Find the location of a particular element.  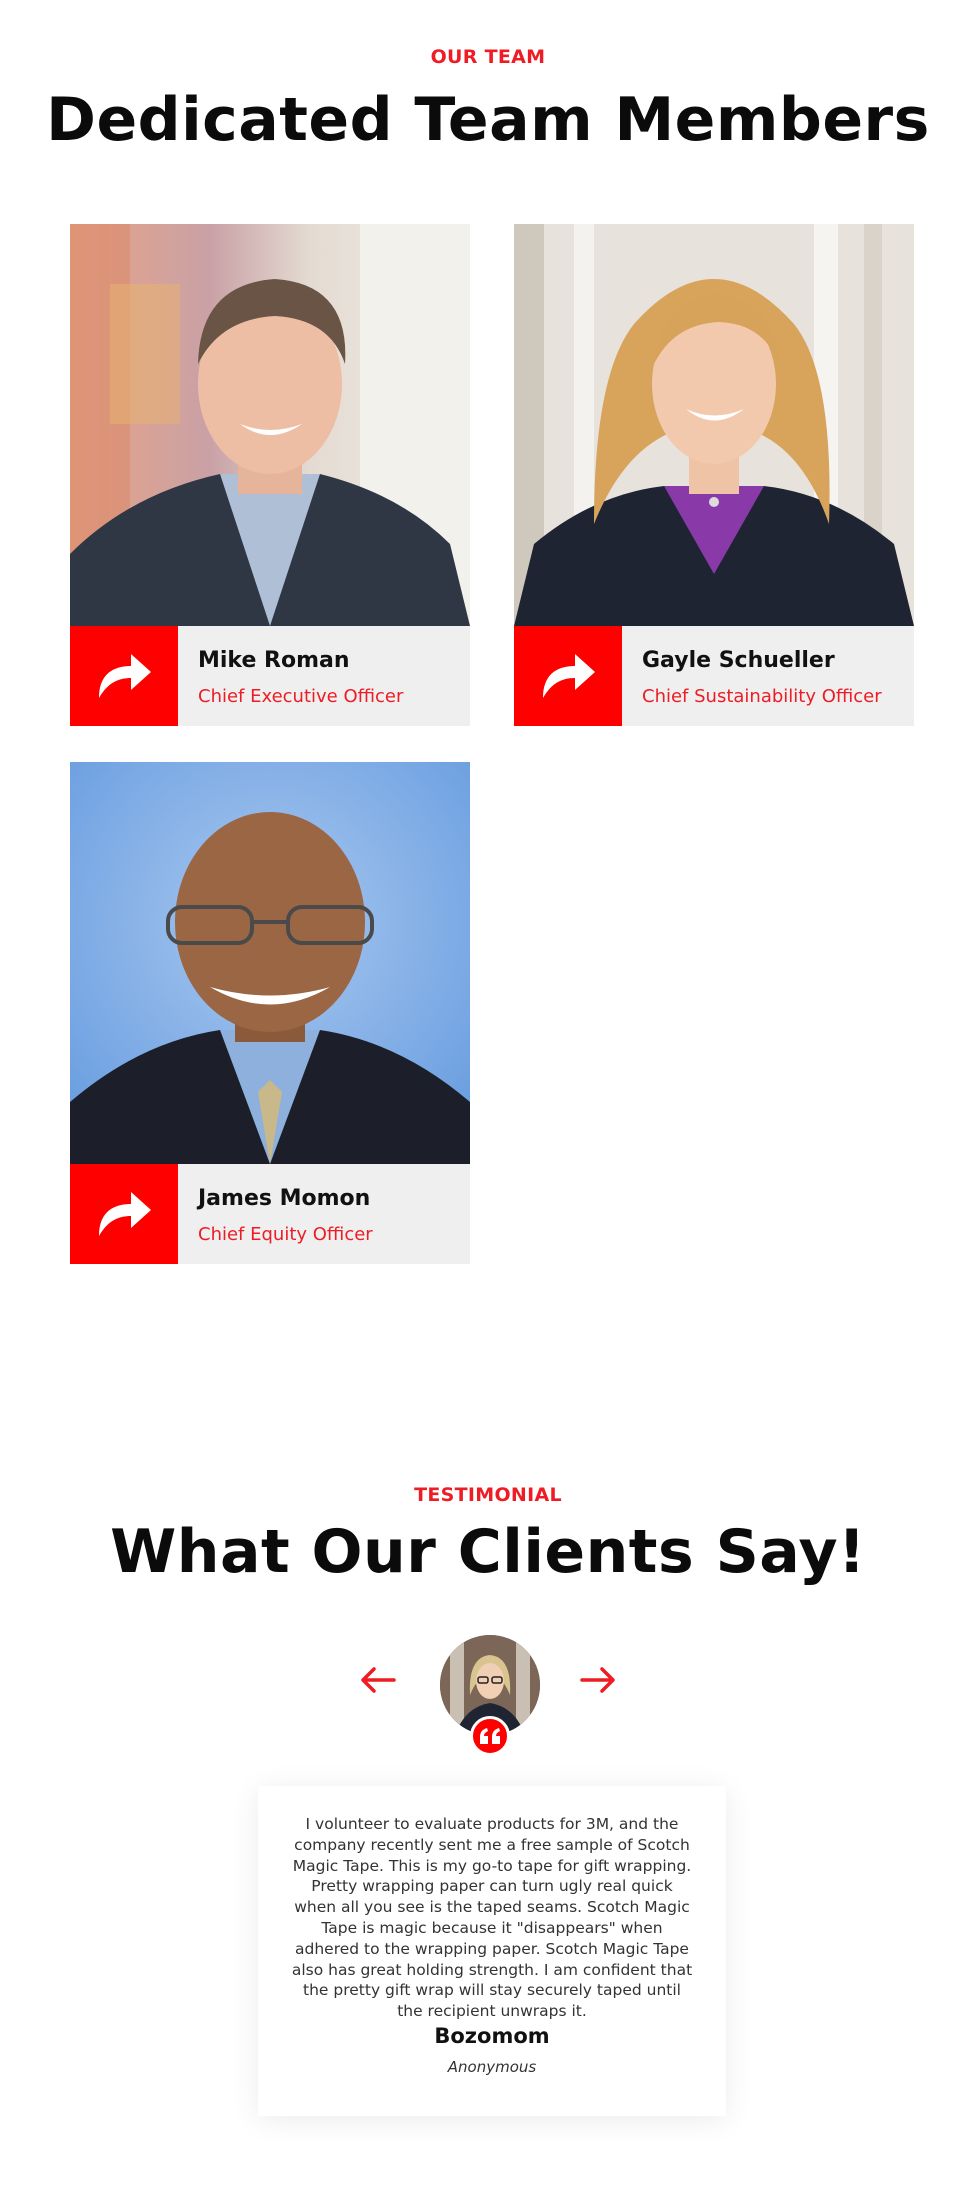

next-button is located at coordinates (598, 1680).